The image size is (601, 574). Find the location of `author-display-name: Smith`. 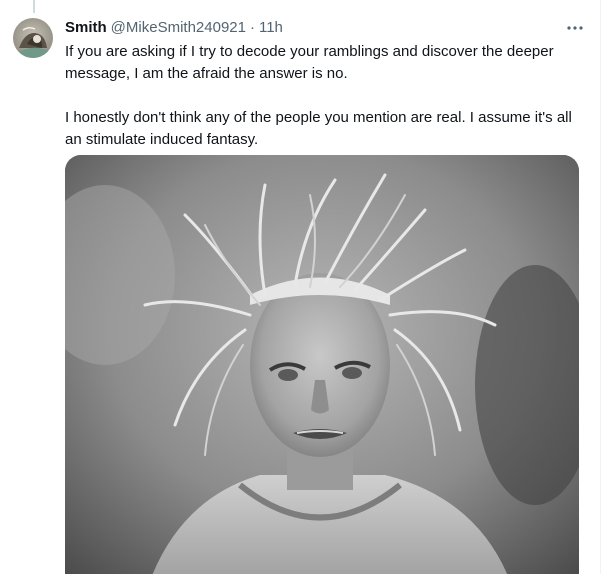

author-display-name: Smith is located at coordinates (86, 28).